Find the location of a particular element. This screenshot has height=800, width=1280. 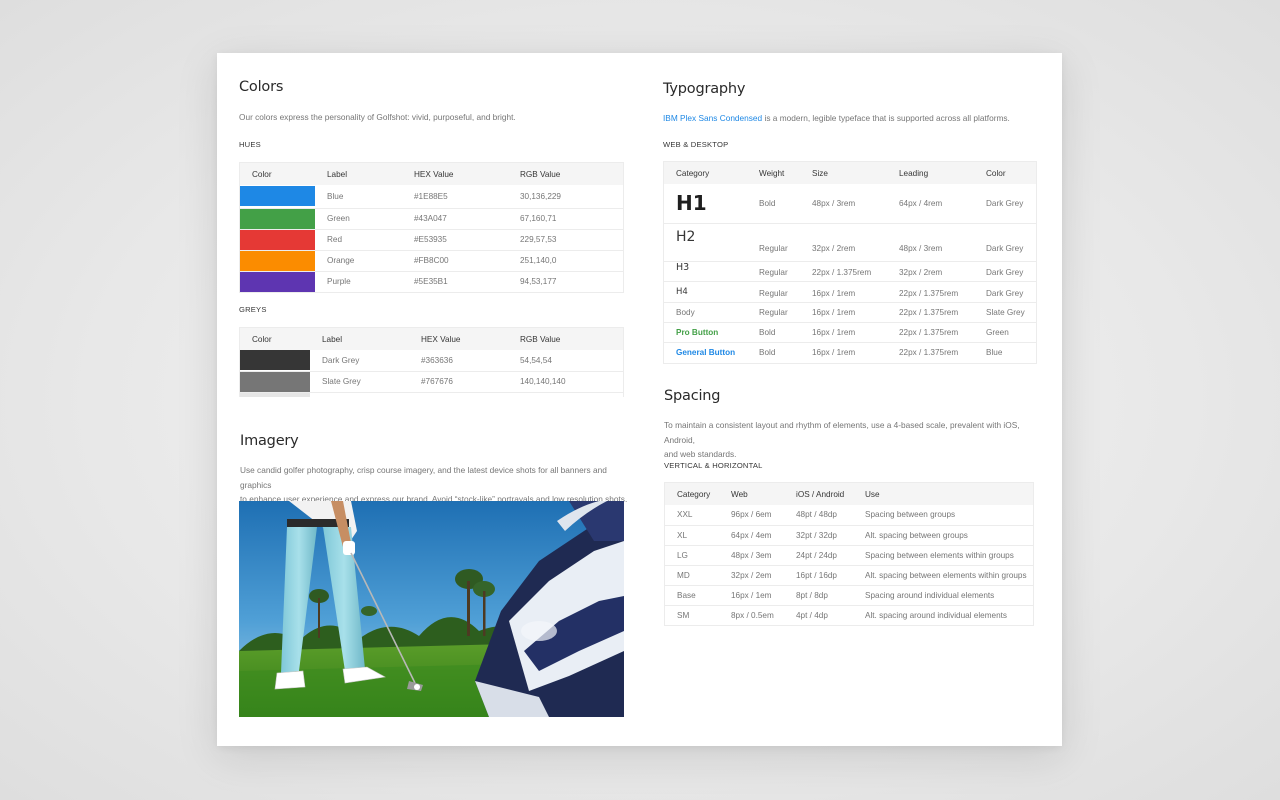

hue-label: Purple is located at coordinates (358, 282).